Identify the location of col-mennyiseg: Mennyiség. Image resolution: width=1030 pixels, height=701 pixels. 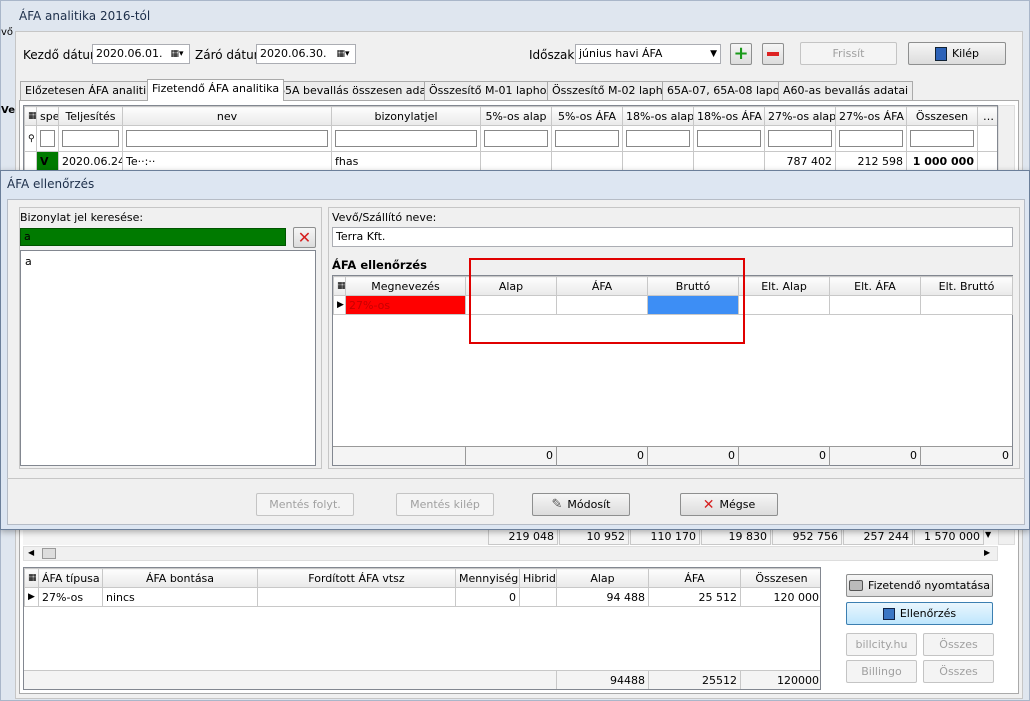
(487, 578).